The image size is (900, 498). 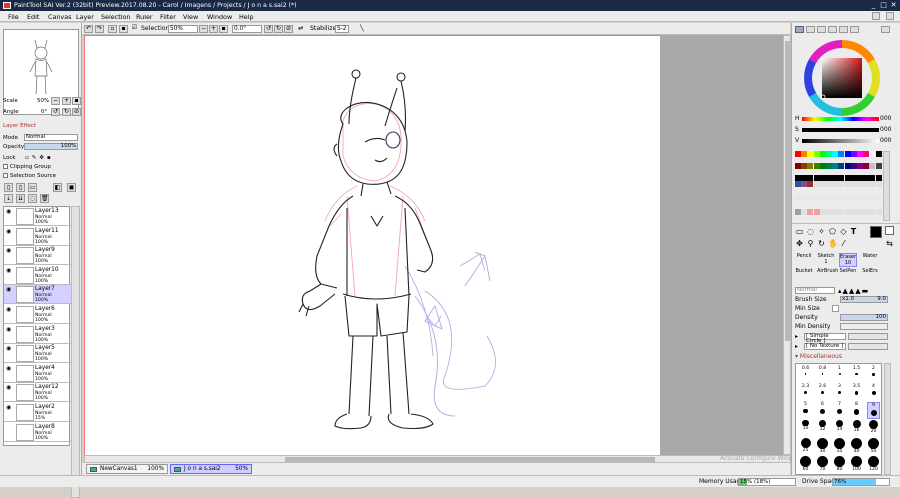 What do you see at coordinates (37, 314) in the screenshot?
I see `layer-row: ◉ Layer6 Normal 100%` at bounding box center [37, 314].